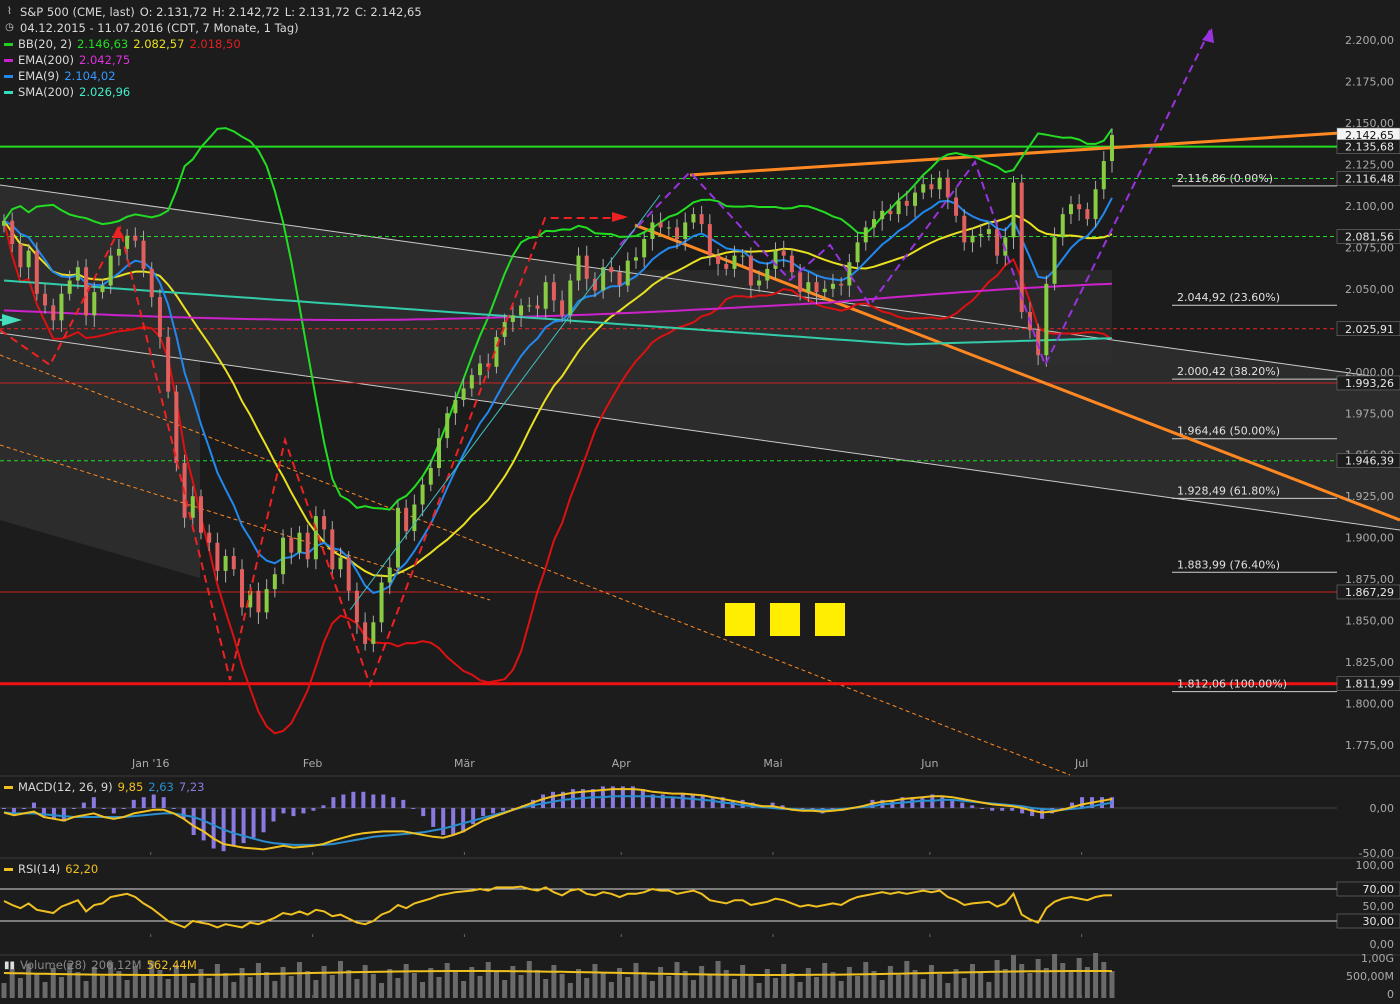 The image size is (1400, 1004). I want to click on volume-ma-value: 562,44M, so click(171, 965).